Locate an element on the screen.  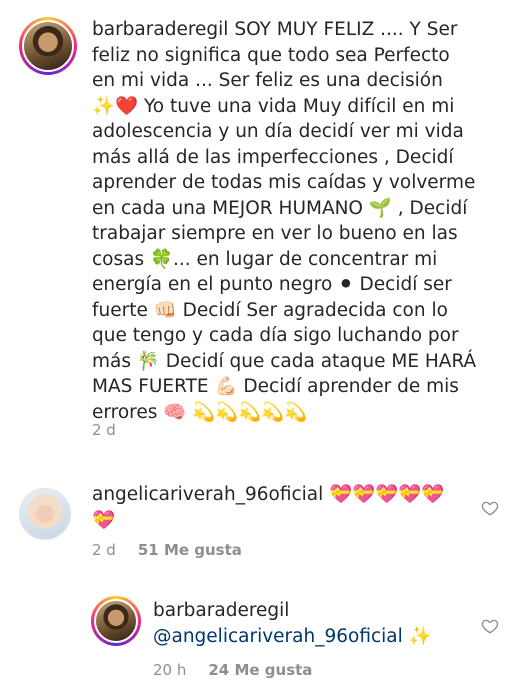
comment-meta: 20 h 24 Me gusta is located at coordinates (232, 670).